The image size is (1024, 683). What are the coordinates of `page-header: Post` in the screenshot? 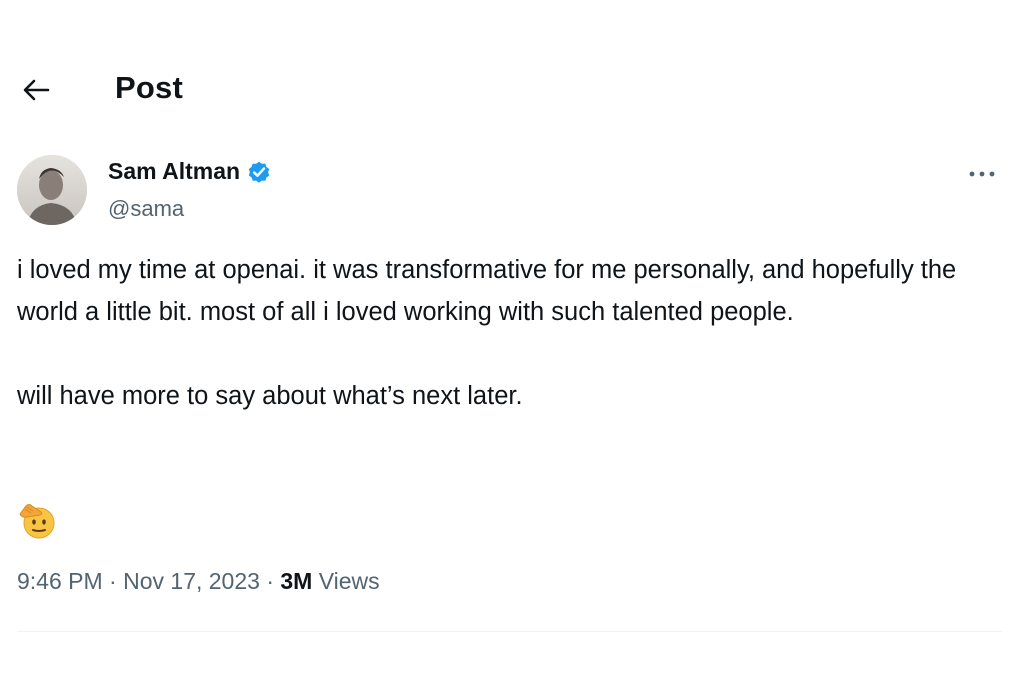 It's located at (512, 90).